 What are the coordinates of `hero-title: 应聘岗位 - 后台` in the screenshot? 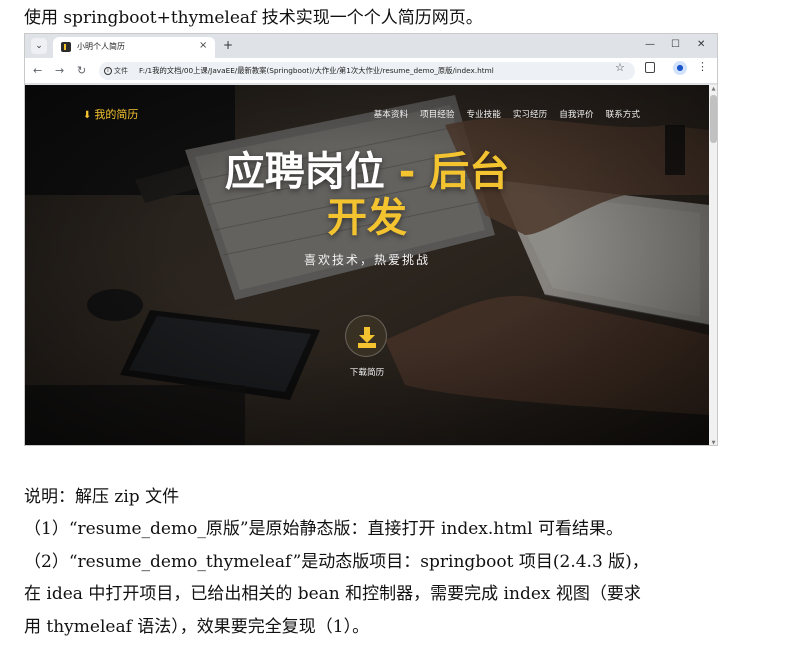 It's located at (367, 172).